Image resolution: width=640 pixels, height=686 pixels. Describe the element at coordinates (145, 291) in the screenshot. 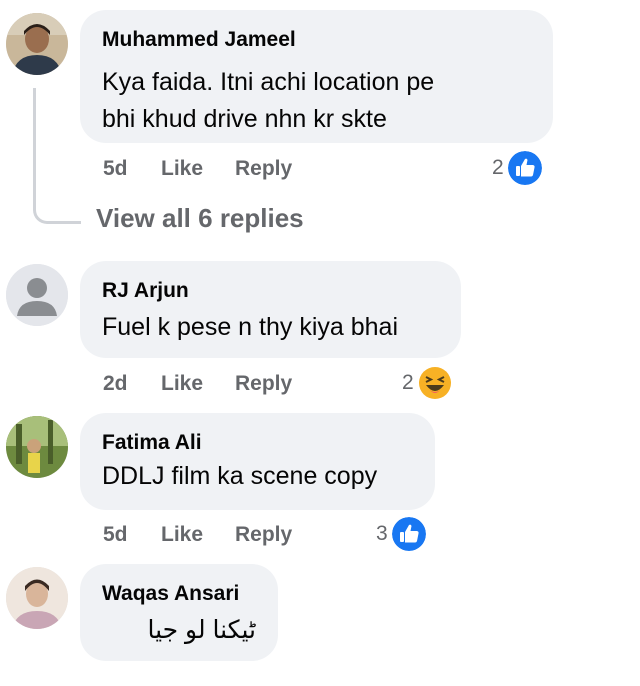

I see `comment-author: RJ Arjun` at that location.